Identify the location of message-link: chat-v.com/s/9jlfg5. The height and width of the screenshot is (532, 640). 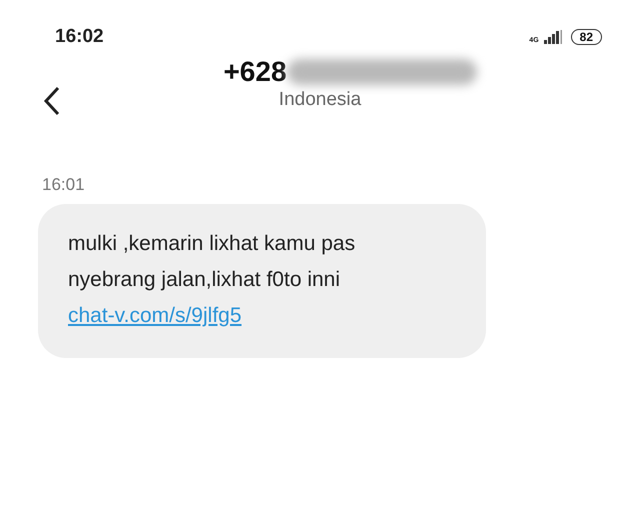
(155, 315).